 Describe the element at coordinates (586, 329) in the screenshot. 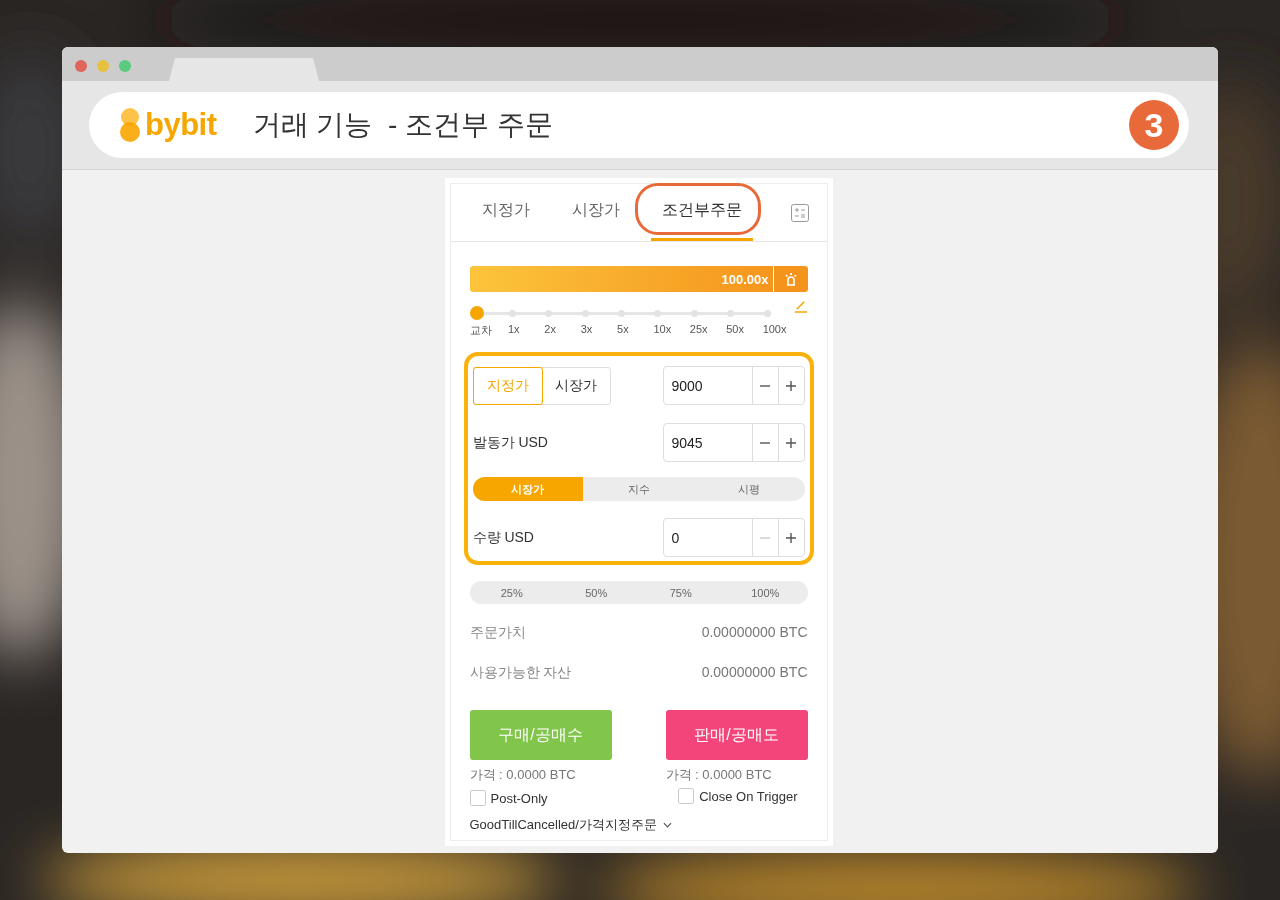

I see `leverage-mark-label: 3x` at that location.